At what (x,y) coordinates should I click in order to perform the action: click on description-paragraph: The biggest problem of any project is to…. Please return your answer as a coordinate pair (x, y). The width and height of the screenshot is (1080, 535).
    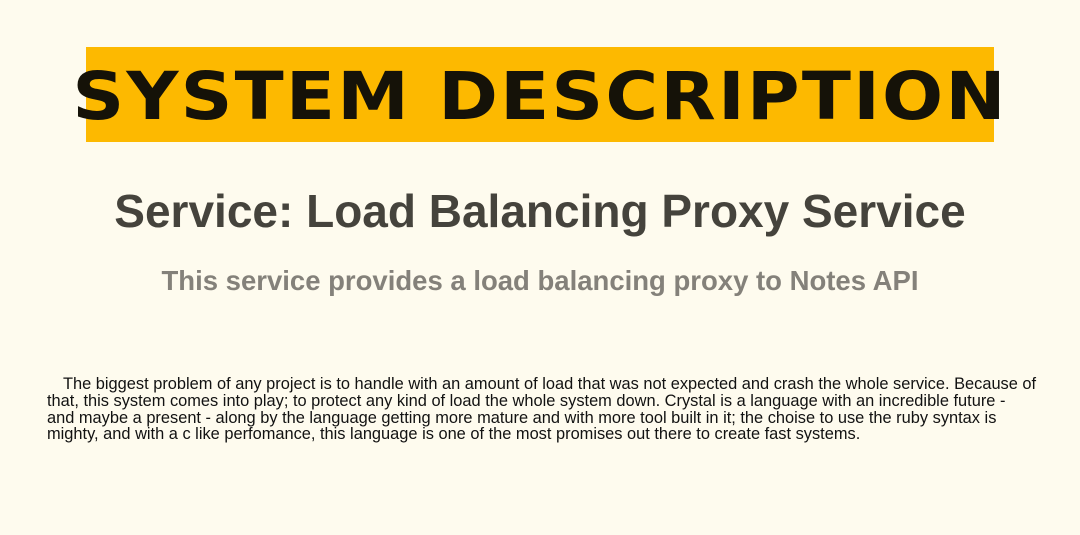
    Looking at the image, I should click on (542, 409).